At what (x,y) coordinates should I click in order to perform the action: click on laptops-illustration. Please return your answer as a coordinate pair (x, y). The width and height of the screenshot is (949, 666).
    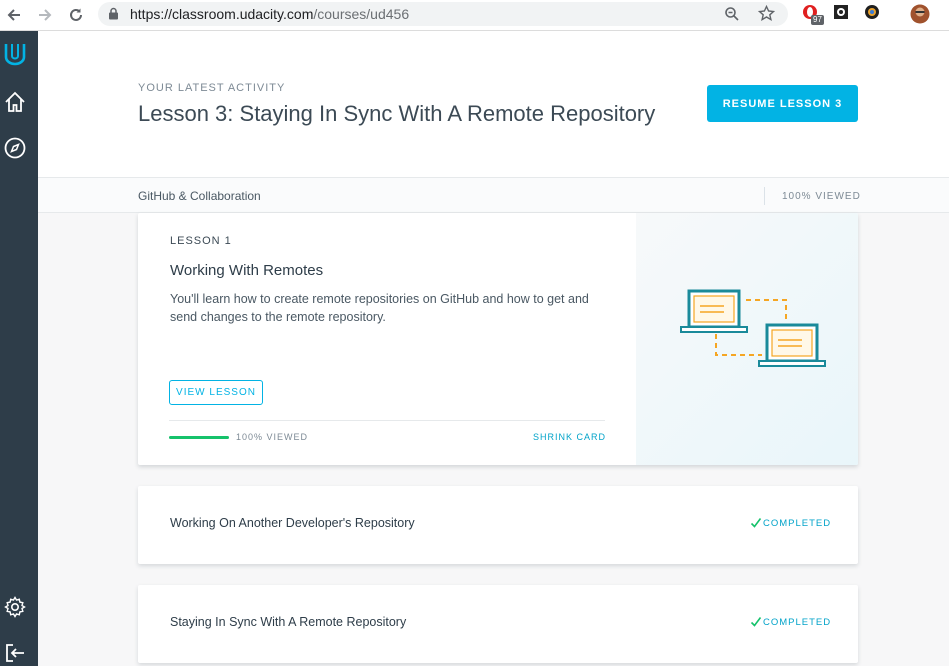
    Looking at the image, I should click on (753, 328).